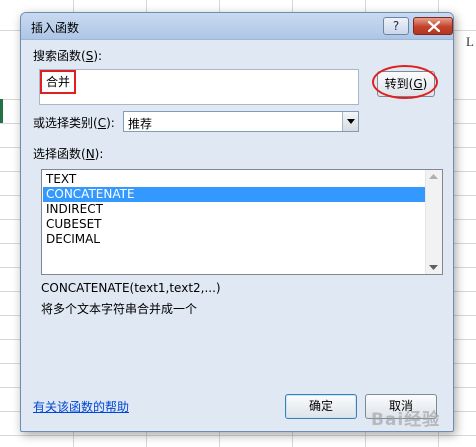 Image resolution: width=476 pixels, height=447 pixels. I want to click on search-input: 合并, so click(199, 87).